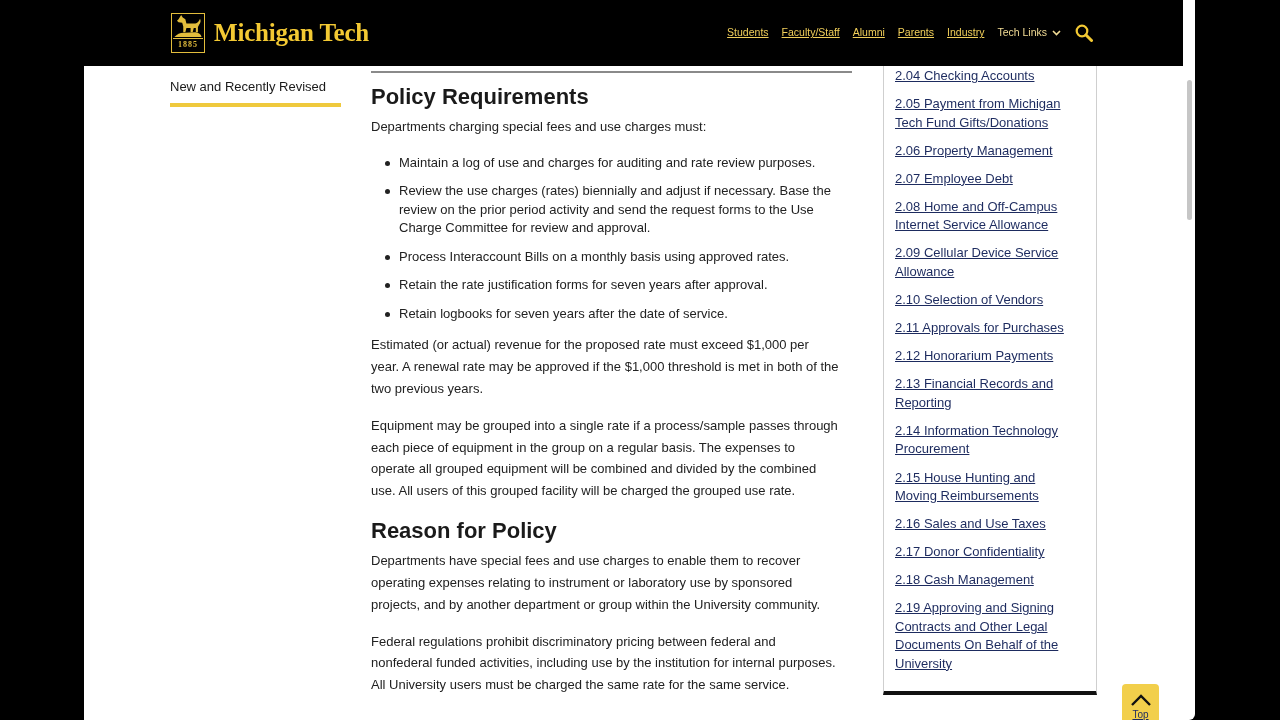 This screenshot has height=720, width=1280. Describe the element at coordinates (596, 583) in the screenshot. I see `body-paragraph: Departments have special fees and use charges to enable them to recover operating expenses relating to instrument or laboratory use by sponsored projects, and by another department or group within the University community.` at that location.